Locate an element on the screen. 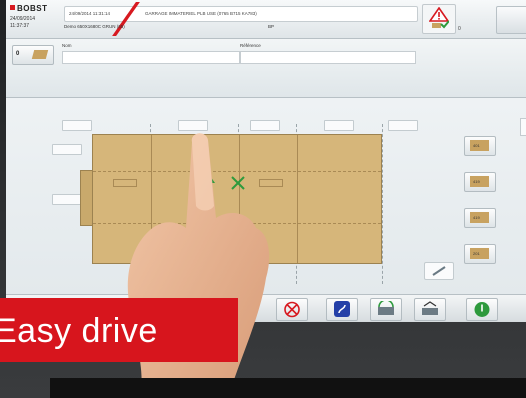  alert-button is located at coordinates (439, 19).